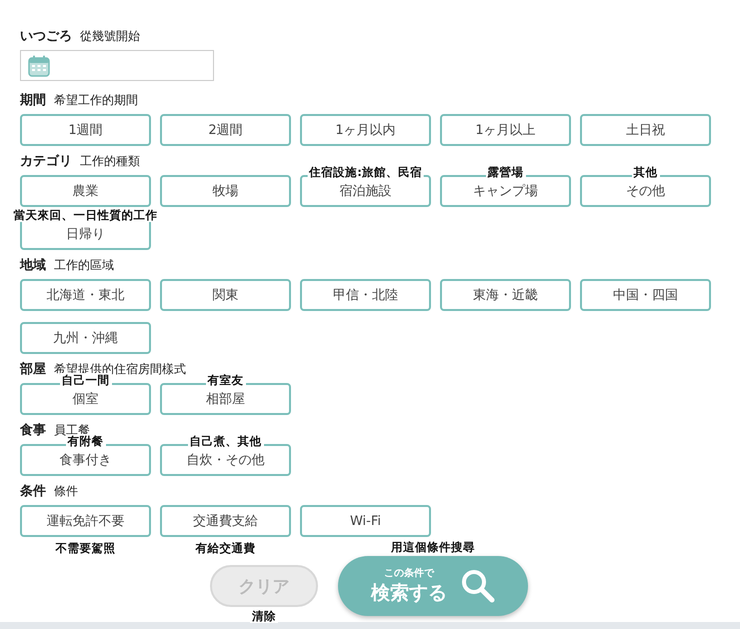 This screenshot has width=740, height=629. Describe the element at coordinates (96, 100) in the screenshot. I see `section-note: 希望工作的期間` at that location.